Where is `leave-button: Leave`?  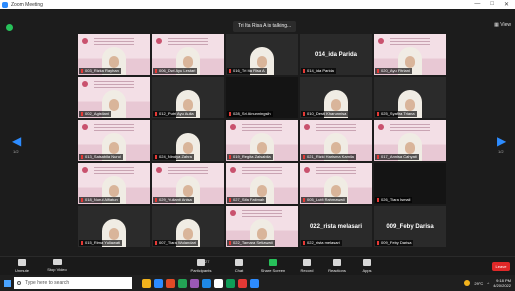
leave-button: Leave is located at coordinates (501, 266).